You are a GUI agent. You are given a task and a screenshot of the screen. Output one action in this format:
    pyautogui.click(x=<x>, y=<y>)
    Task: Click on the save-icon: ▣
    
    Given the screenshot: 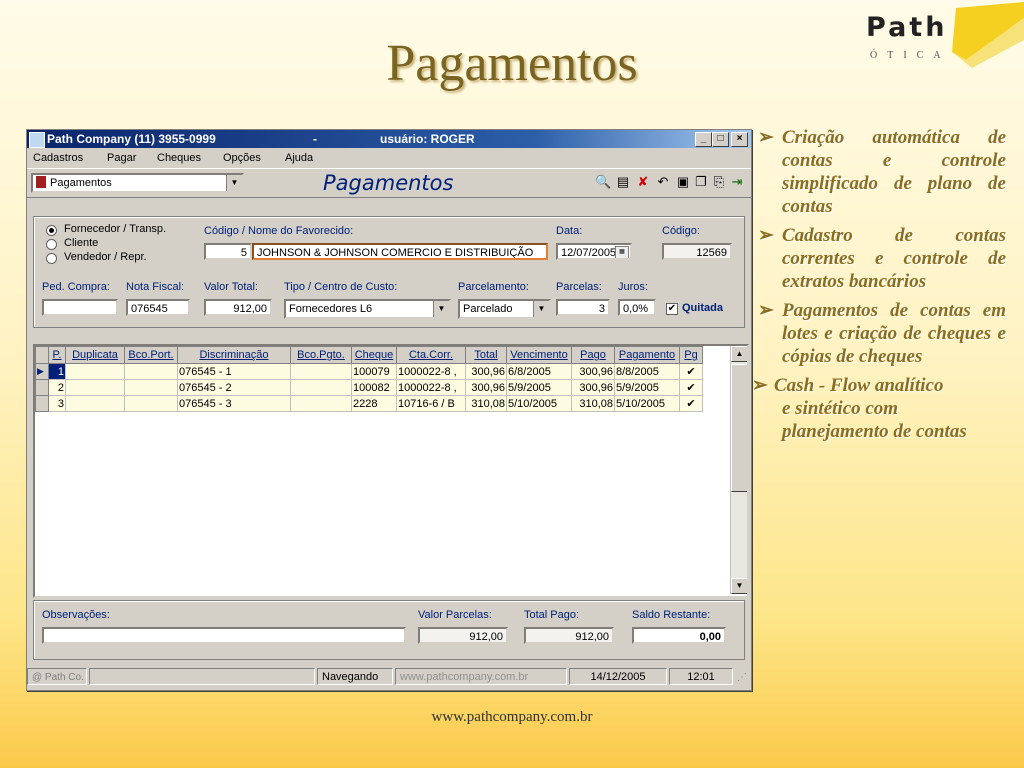 What is the action you would take?
    pyautogui.click(x=683, y=182)
    